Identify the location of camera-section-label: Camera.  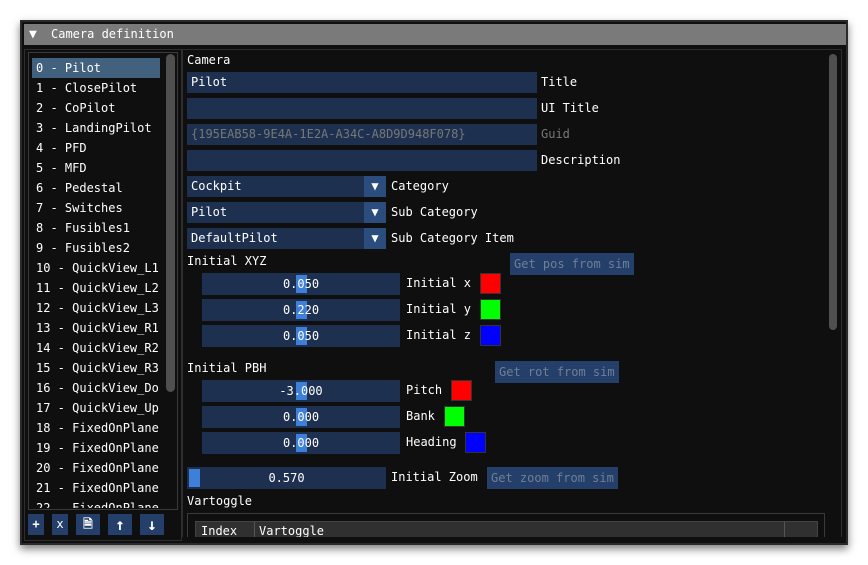
(209, 60).